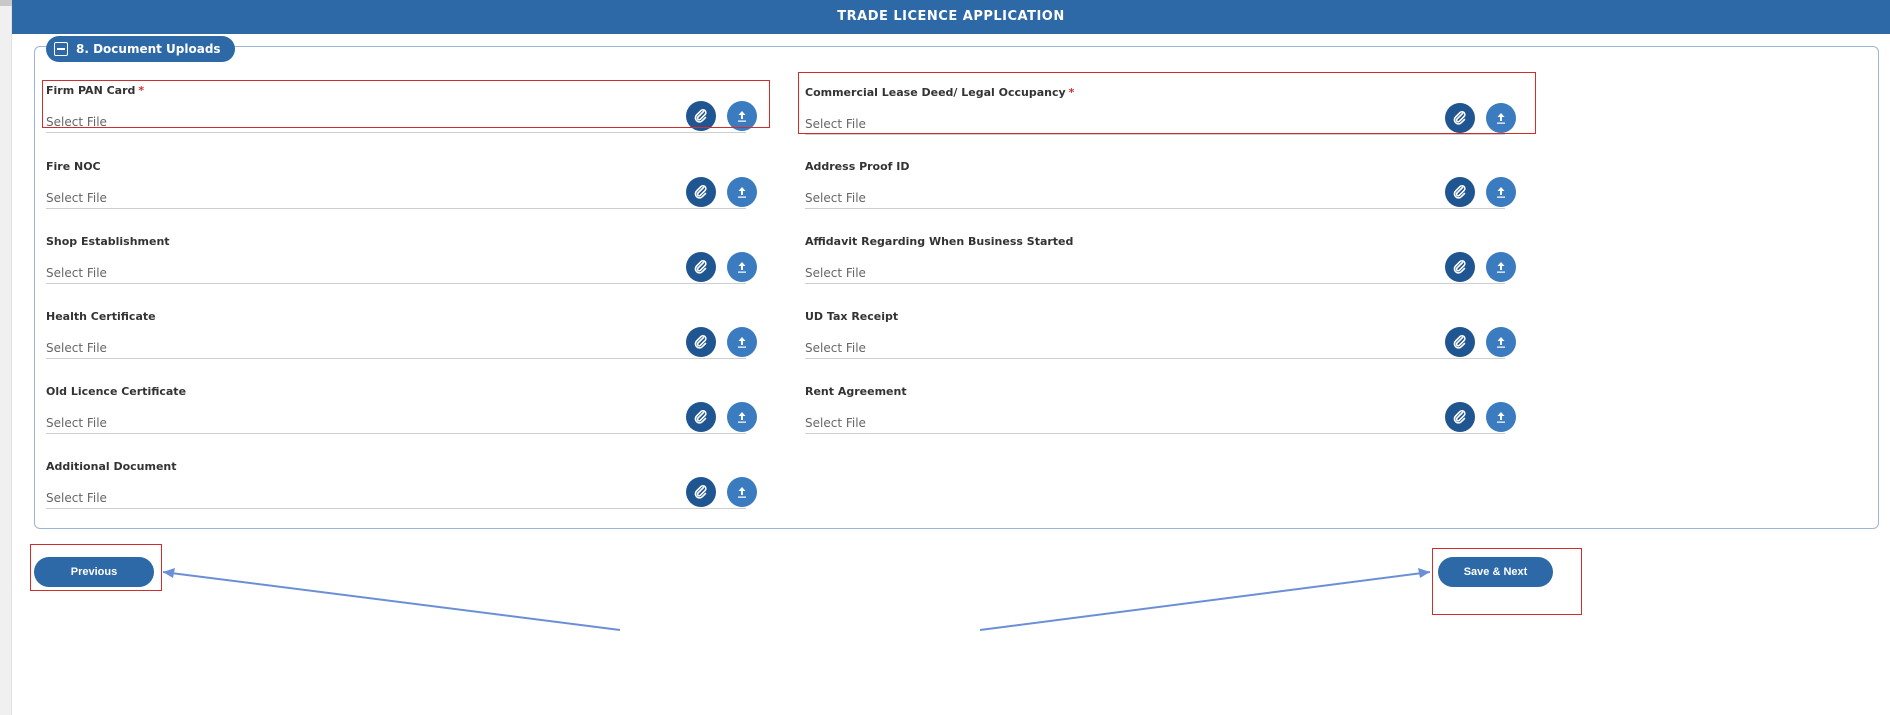 Image resolution: width=1890 pixels, height=715 pixels. Describe the element at coordinates (857, 166) in the screenshot. I see `field-label: Address Proof ID` at that location.